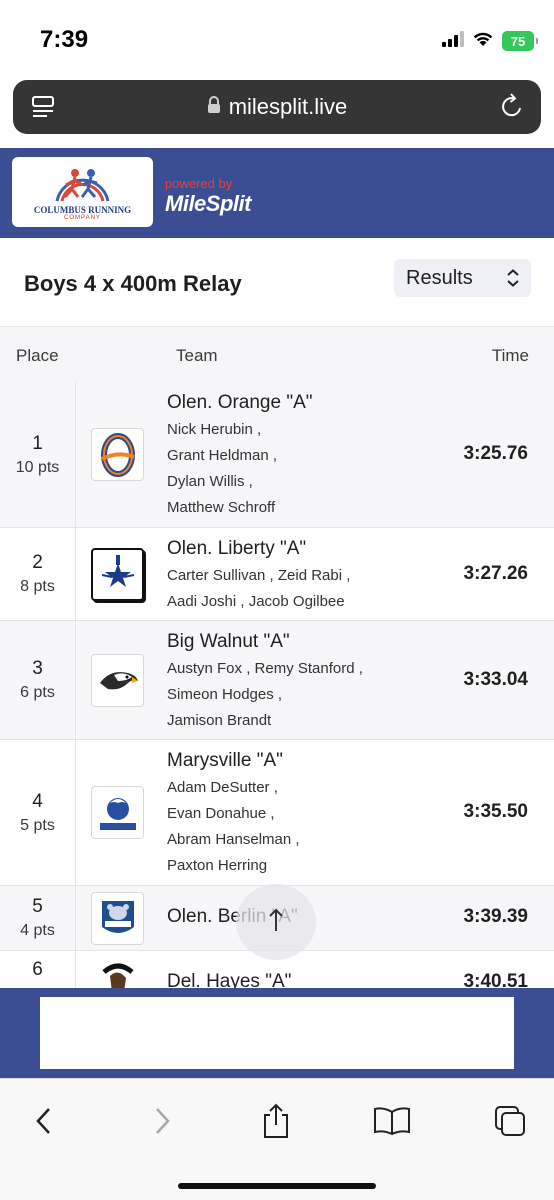  I want to click on place-points: 6 pts, so click(37, 692).